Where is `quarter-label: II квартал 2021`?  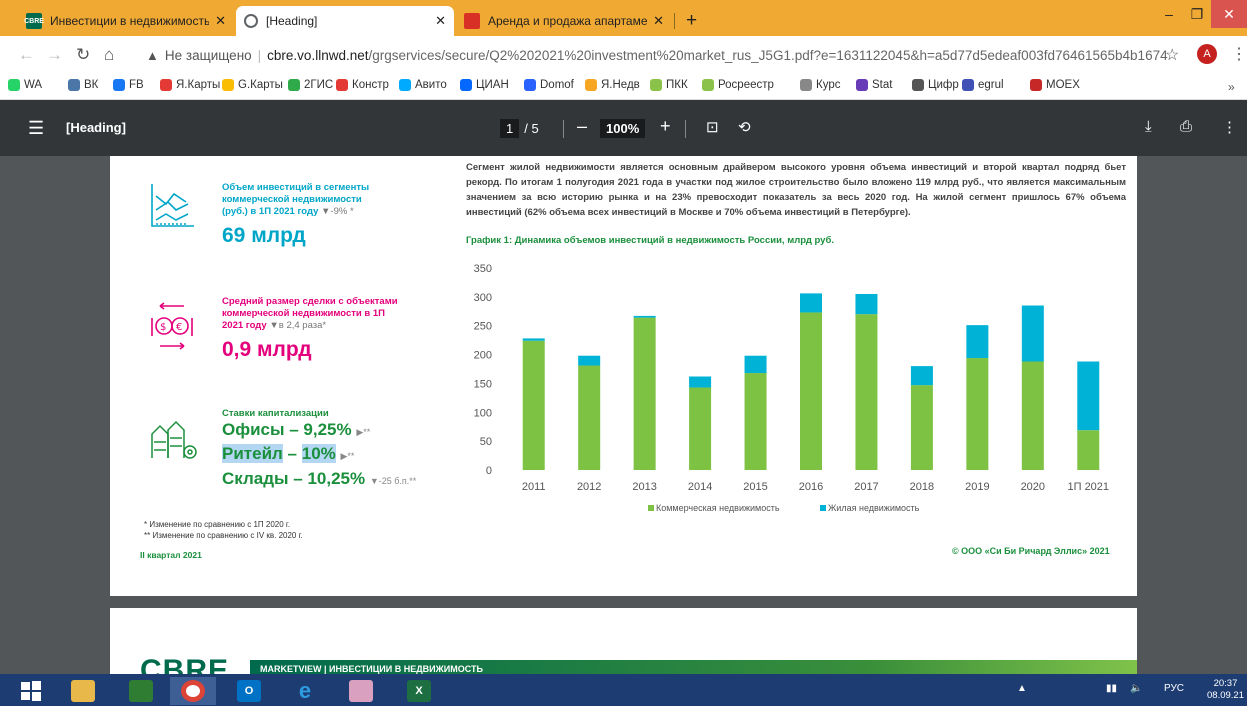
quarter-label: II квартал 2021 is located at coordinates (171, 555).